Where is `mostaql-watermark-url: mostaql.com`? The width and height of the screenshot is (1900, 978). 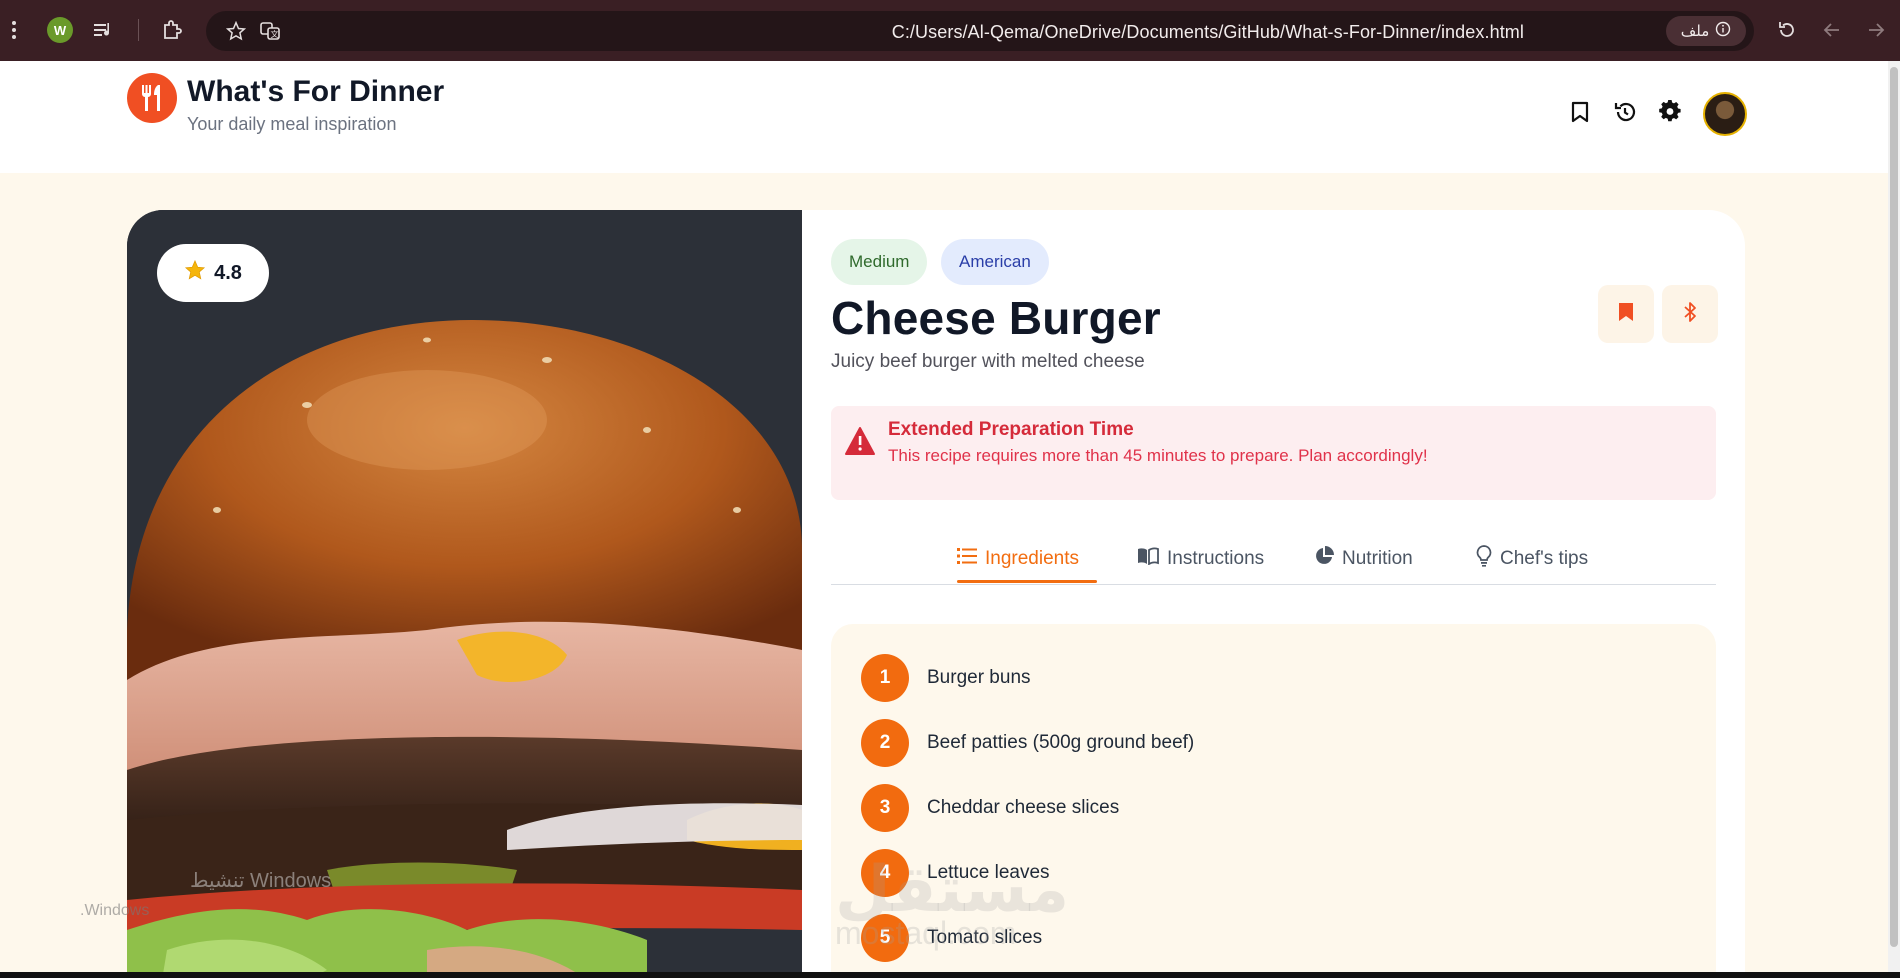
mostaql-watermark-url: mostaql.com is located at coordinates (926, 933).